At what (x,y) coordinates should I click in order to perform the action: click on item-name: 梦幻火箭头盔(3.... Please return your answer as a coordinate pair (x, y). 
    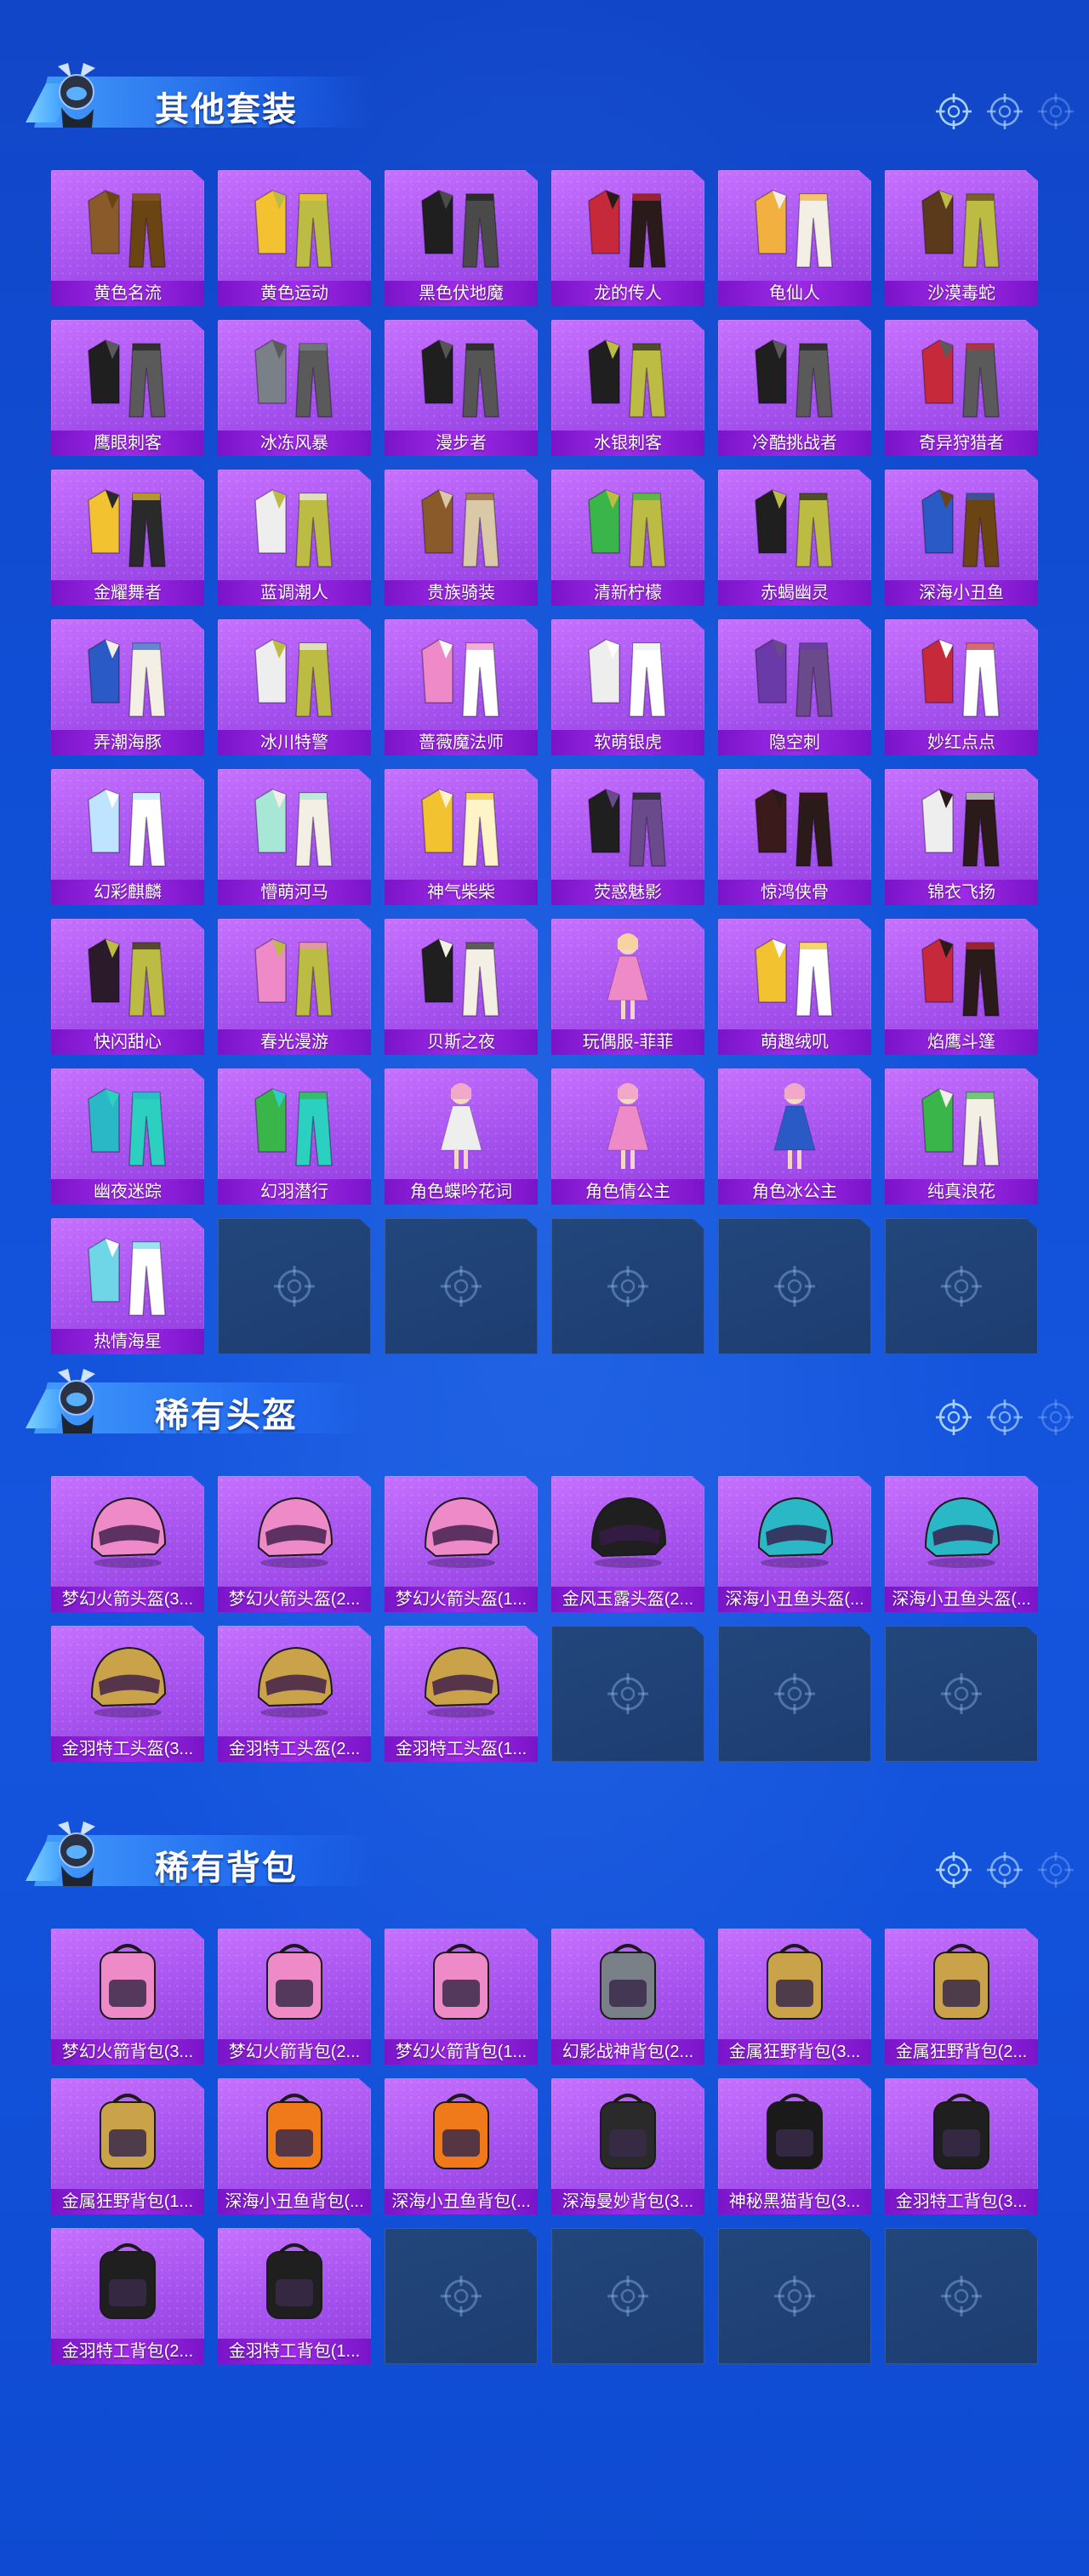
    Looking at the image, I should click on (127, 1599).